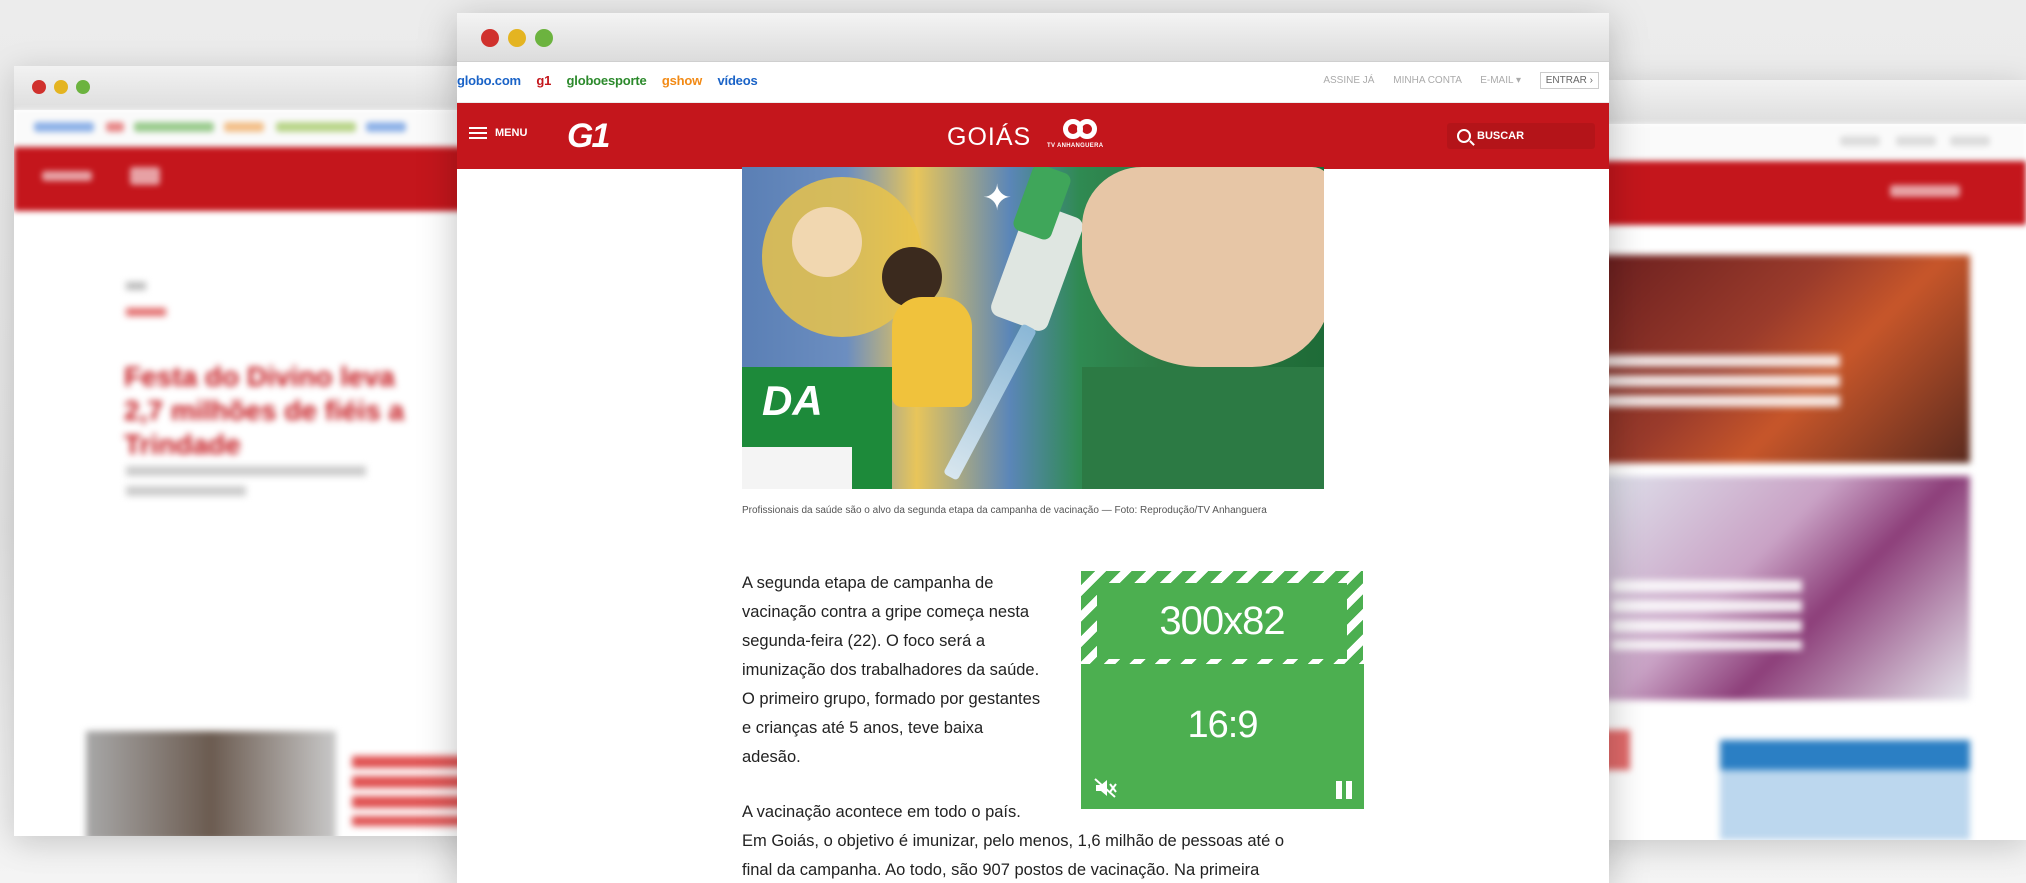  I want to click on article-photo: DA ✦, so click(1033, 328).